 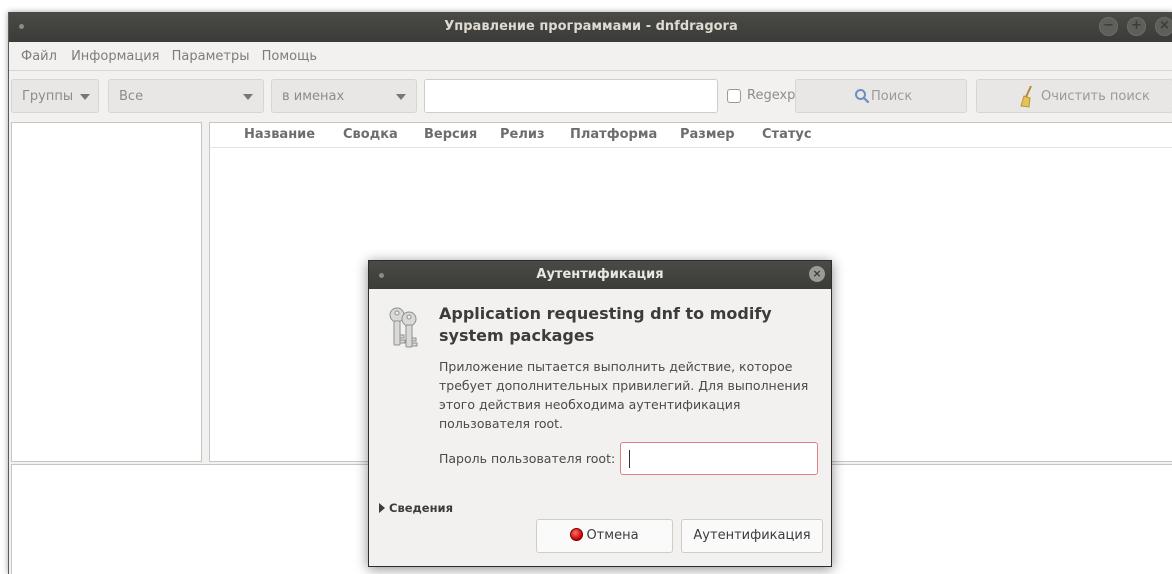 I want to click on dialog-title: Аутентификация, so click(x=600, y=274).